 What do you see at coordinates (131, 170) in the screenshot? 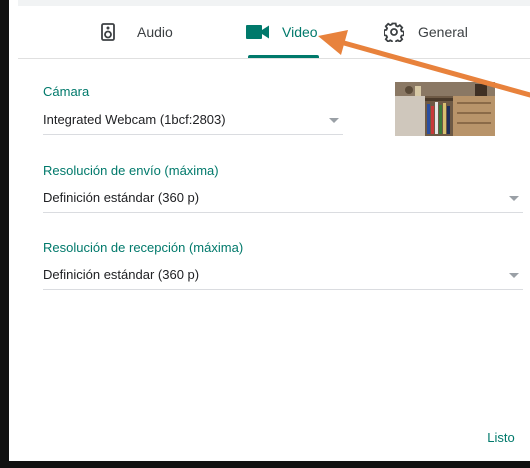
I see `send-resolution-label: Resolución de envío (máxima)` at bounding box center [131, 170].